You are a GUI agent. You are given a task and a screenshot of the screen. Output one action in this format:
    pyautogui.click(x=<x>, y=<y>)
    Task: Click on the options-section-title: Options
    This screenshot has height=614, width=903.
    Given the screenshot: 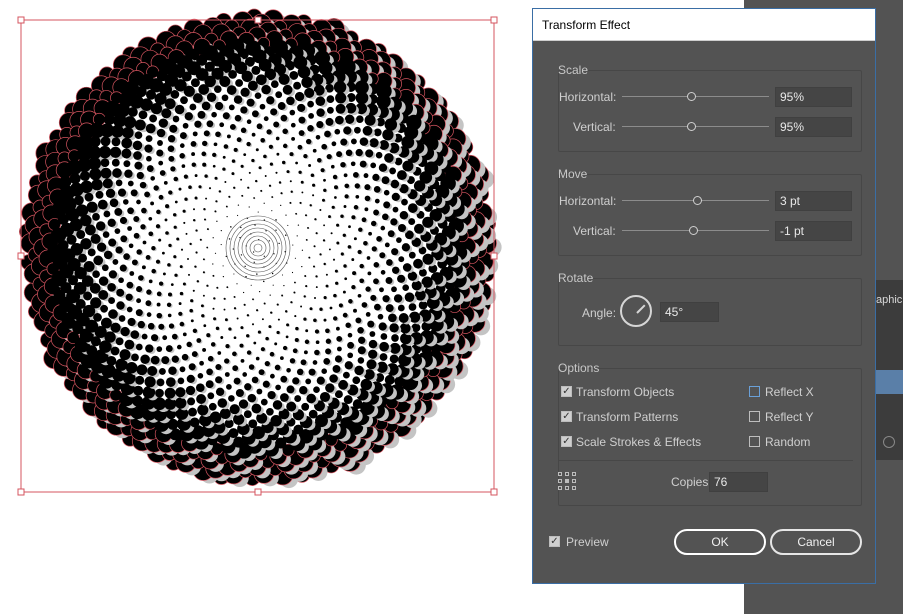 What is the action you would take?
    pyautogui.click(x=579, y=368)
    